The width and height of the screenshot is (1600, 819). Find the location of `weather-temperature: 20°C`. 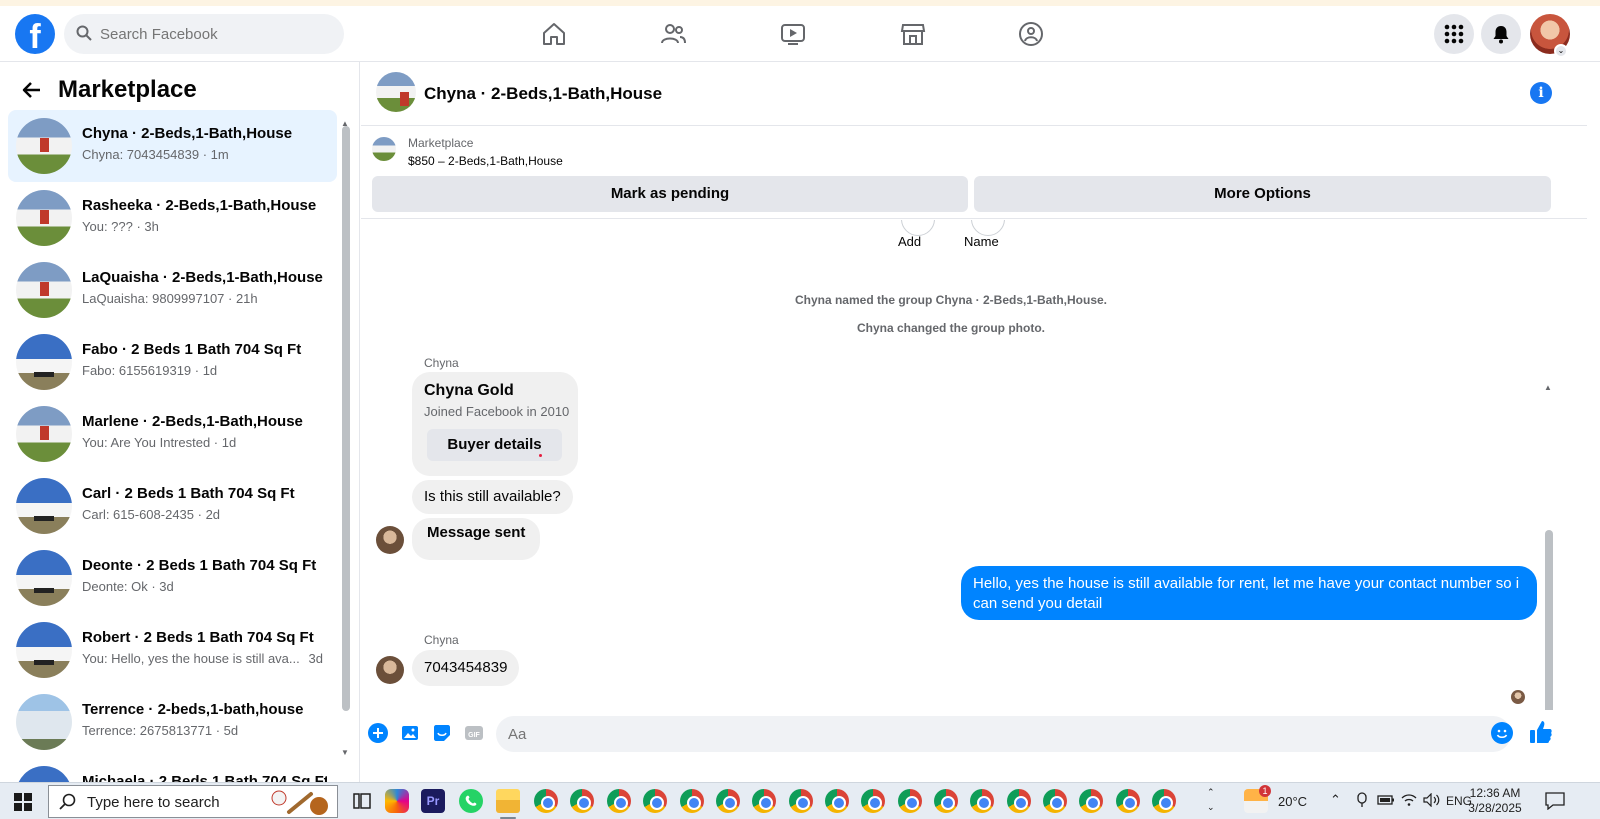

weather-temperature: 20°C is located at coordinates (1292, 801).